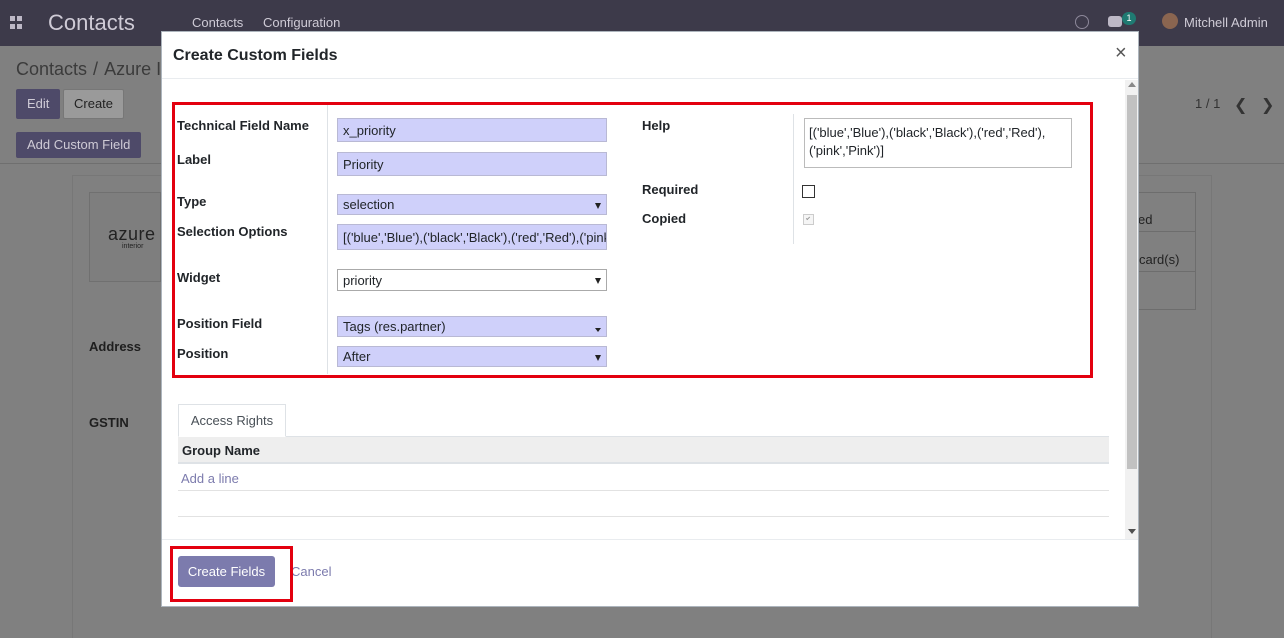  Describe the element at coordinates (94, 104) in the screenshot. I see `create-button: Create` at that location.